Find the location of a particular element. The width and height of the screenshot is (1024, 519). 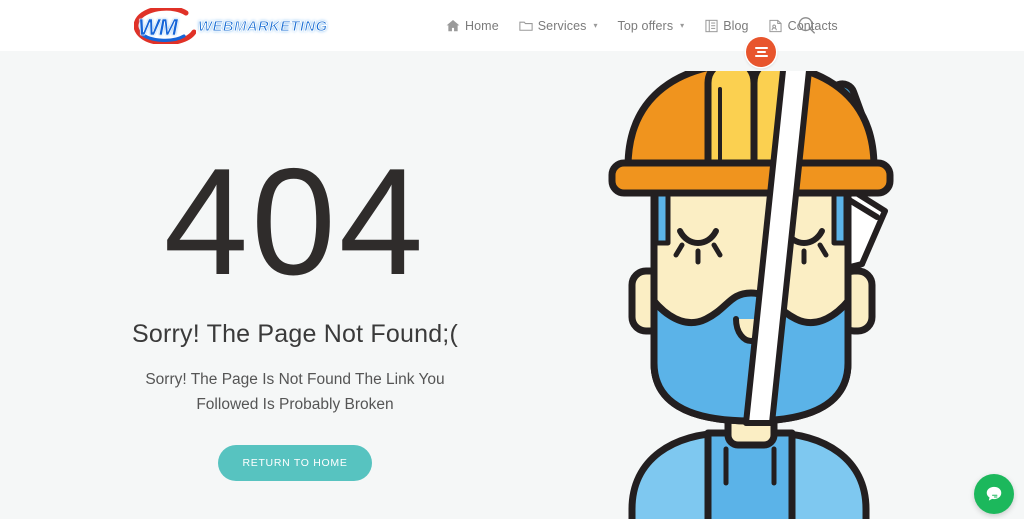

nav-label-top-offers: Top offers is located at coordinates (645, 25).